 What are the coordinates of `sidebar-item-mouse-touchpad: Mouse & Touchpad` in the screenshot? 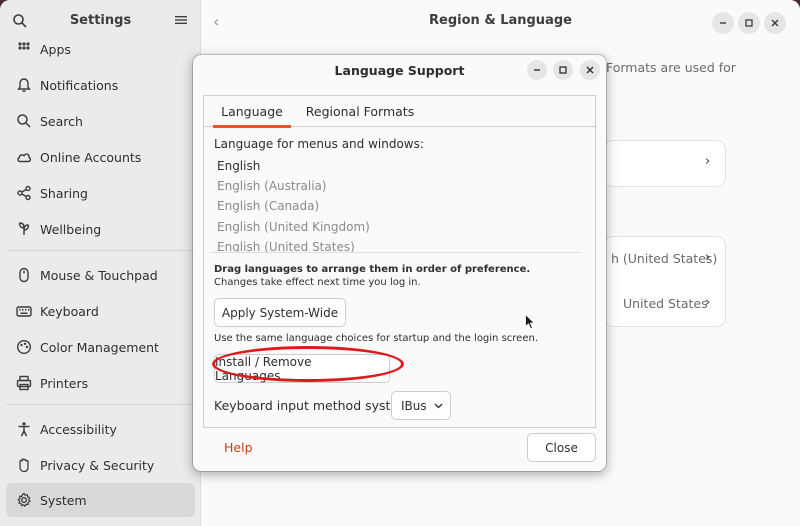 It's located at (100, 275).